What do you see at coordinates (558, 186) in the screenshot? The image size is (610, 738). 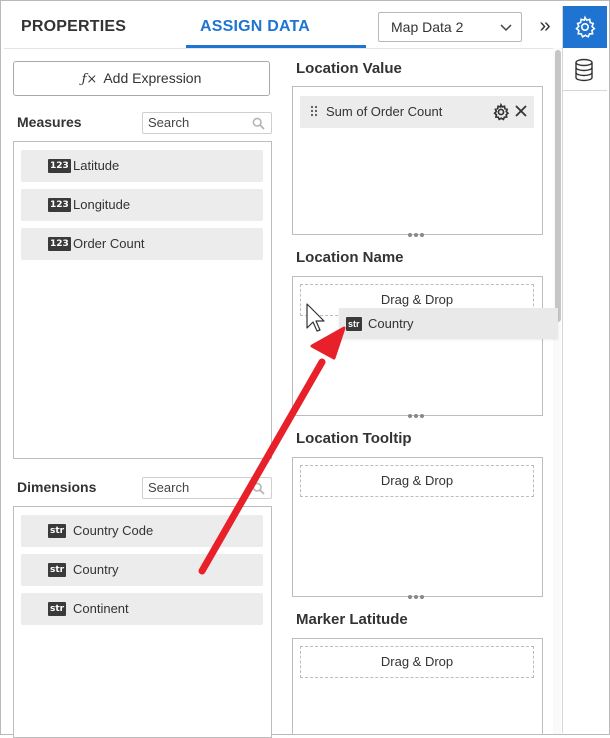 I see `scrollbar-thumb` at bounding box center [558, 186].